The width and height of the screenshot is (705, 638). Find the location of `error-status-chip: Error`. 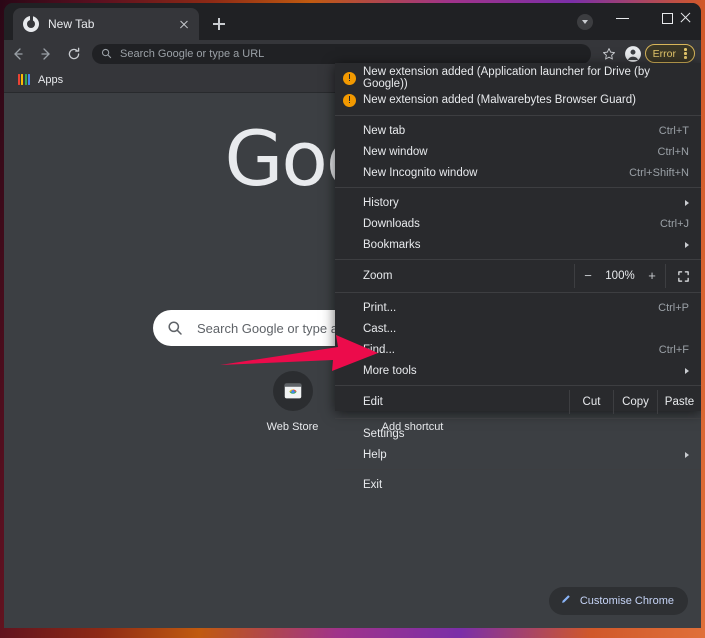

error-status-chip: Error is located at coordinates (669, 53).